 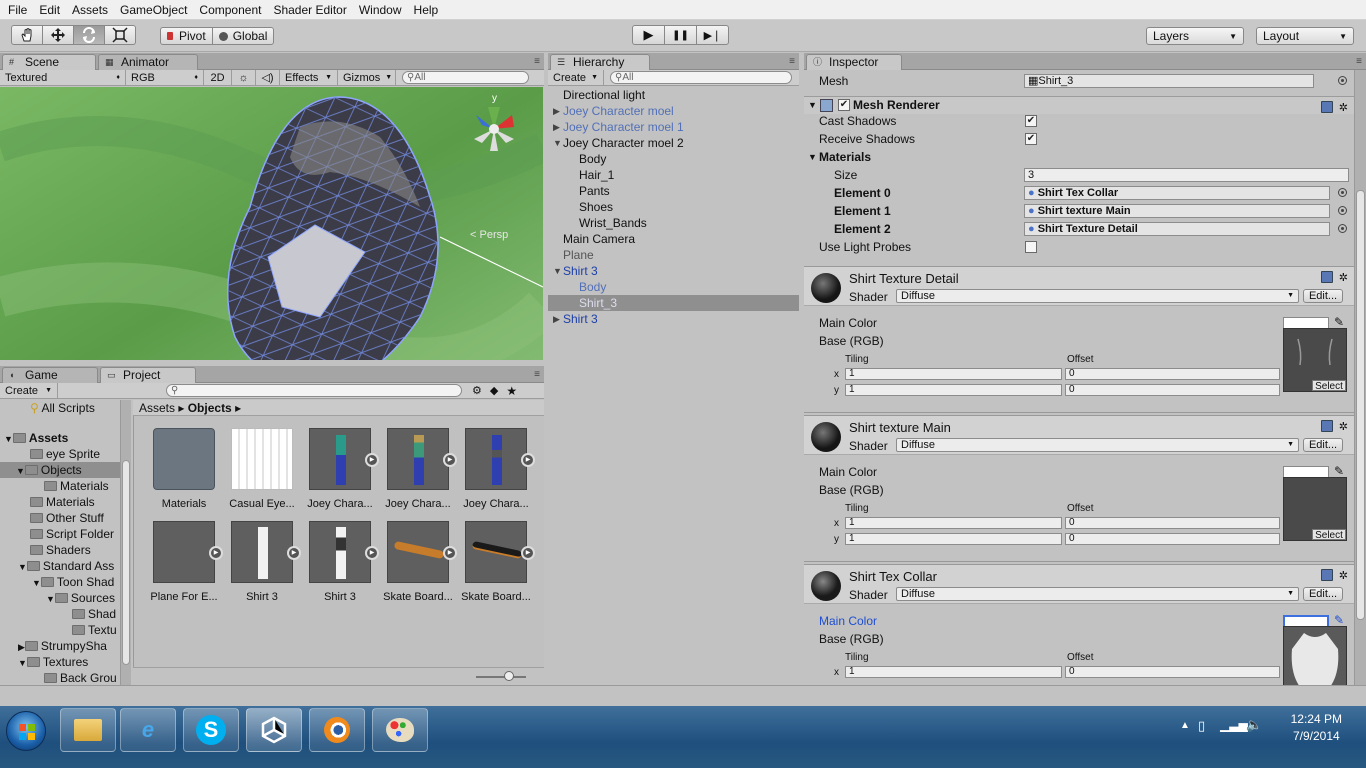 I want to click on pivot-button: Pivot, so click(x=186, y=36).